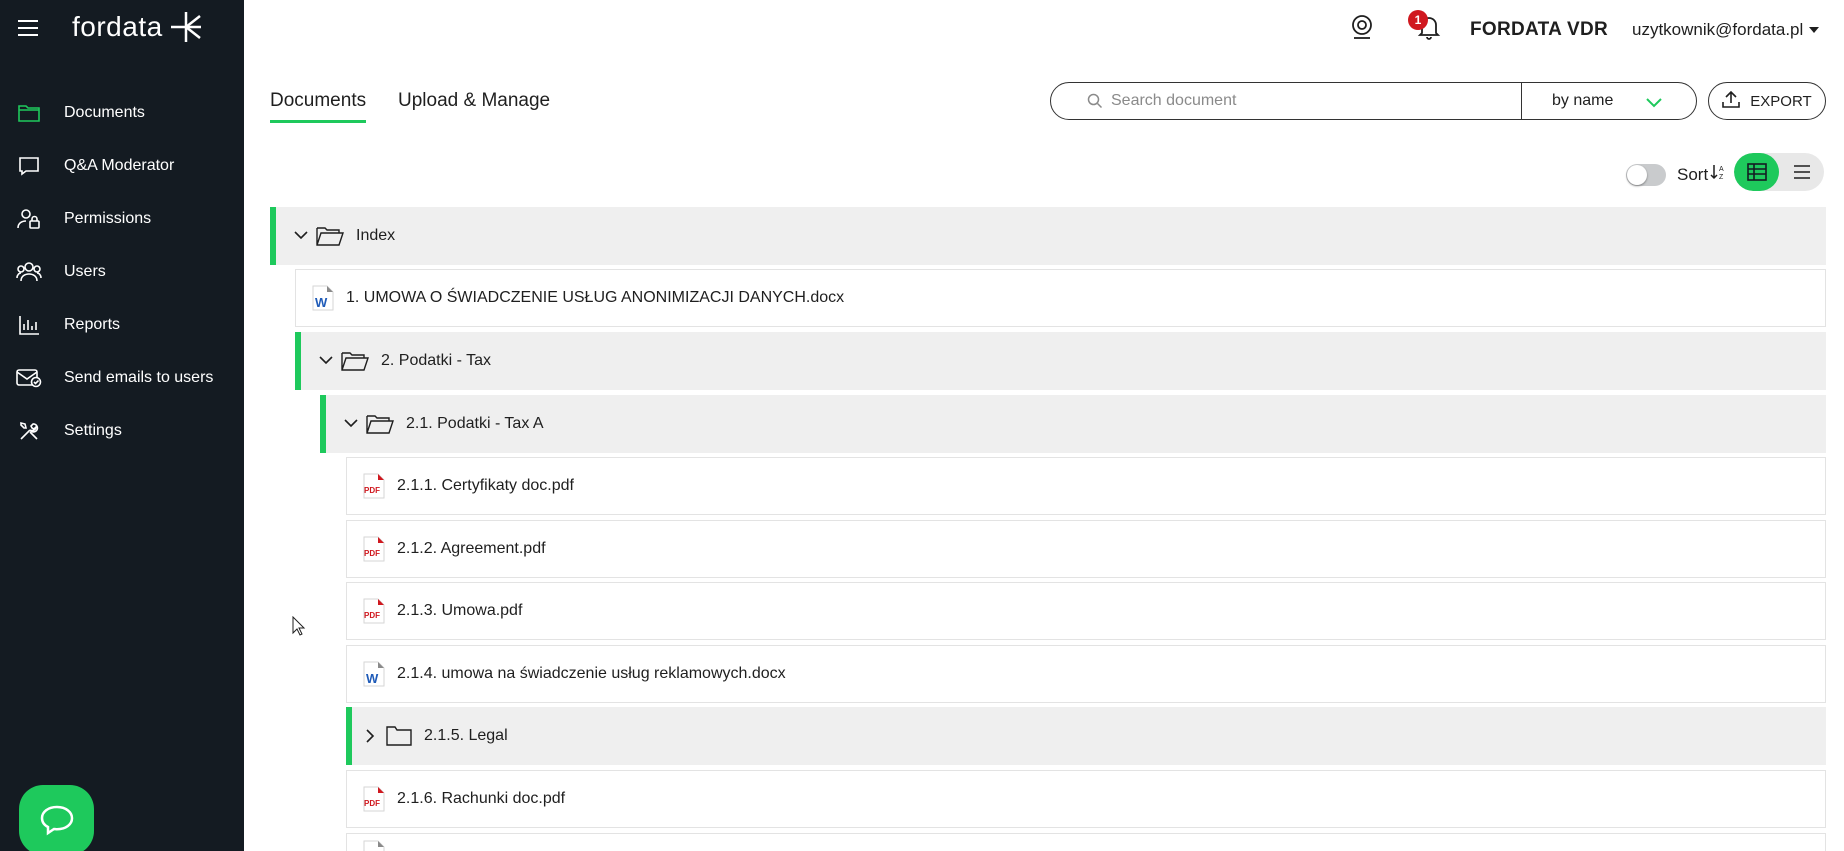  I want to click on sort-toggle, so click(1646, 175).